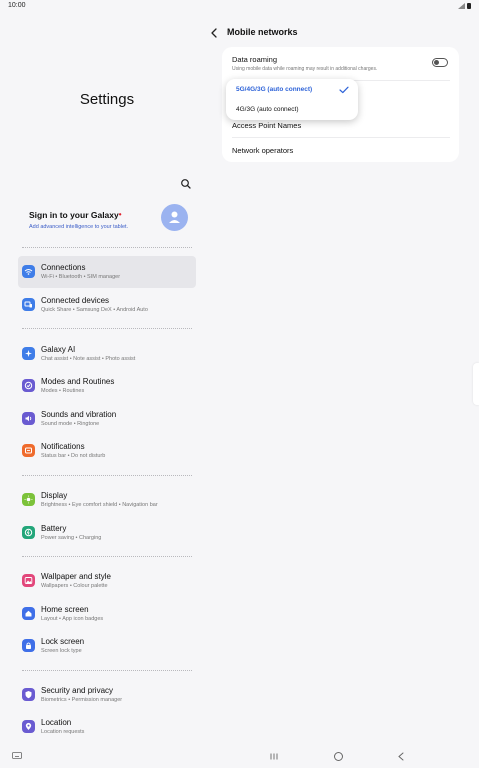 This screenshot has height=768, width=479. Describe the element at coordinates (54, 495) in the screenshot. I see `item-label: Display` at that location.